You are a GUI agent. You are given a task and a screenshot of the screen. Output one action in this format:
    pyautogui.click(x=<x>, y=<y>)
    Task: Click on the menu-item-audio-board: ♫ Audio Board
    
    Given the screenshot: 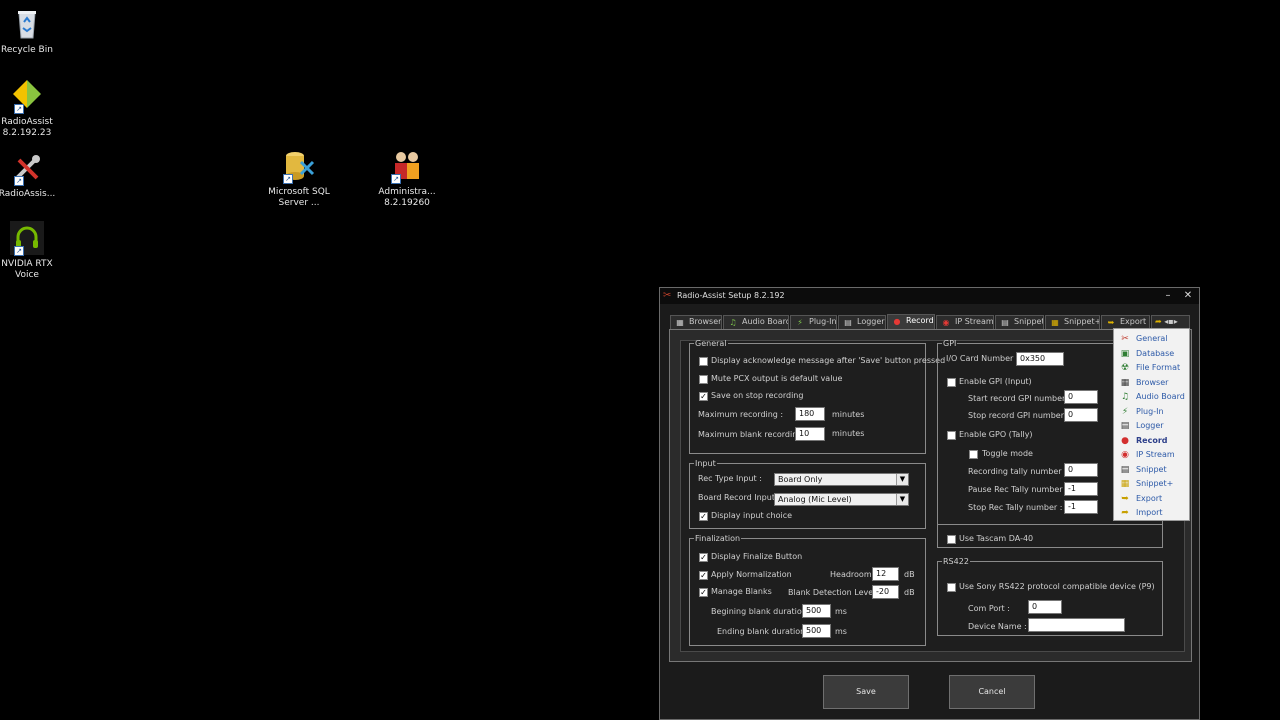 What is the action you would take?
    pyautogui.click(x=1151, y=397)
    